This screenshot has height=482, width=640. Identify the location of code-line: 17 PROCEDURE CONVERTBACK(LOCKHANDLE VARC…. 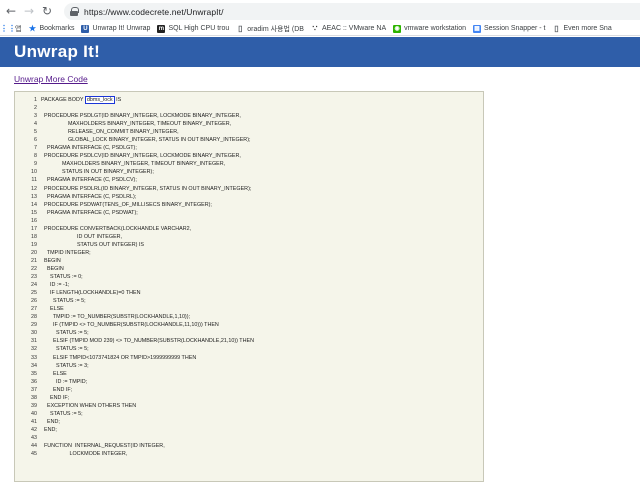
(249, 229).